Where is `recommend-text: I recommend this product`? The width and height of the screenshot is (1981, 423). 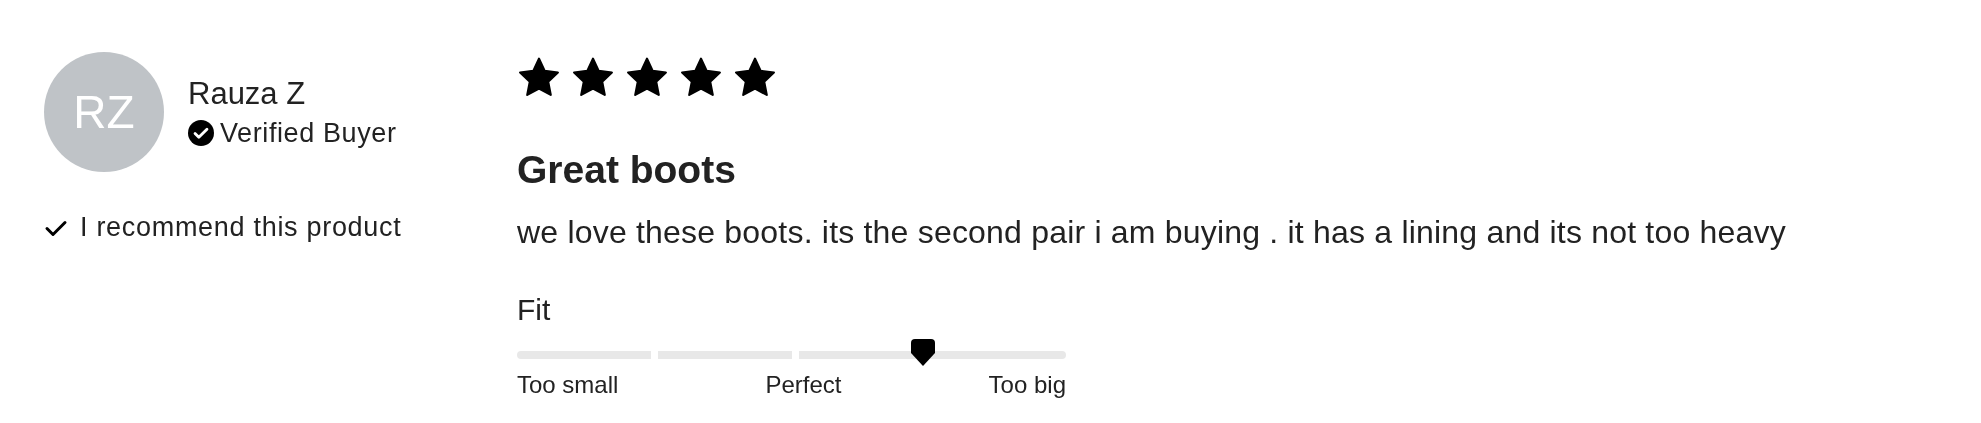 recommend-text: I recommend this product is located at coordinates (241, 227).